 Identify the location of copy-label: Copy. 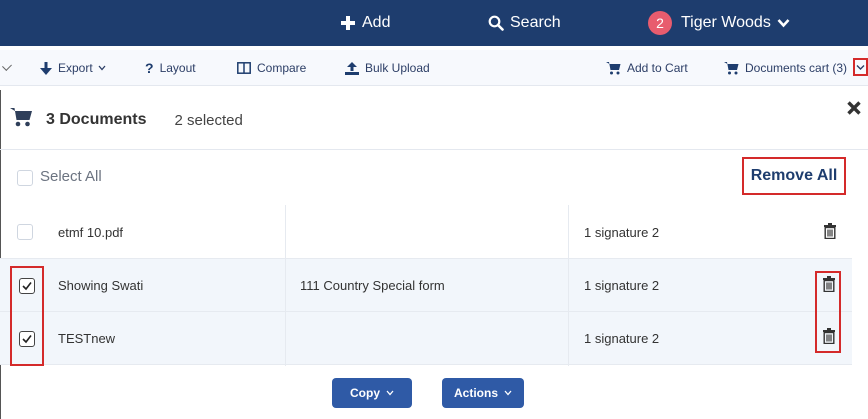
(365, 393).